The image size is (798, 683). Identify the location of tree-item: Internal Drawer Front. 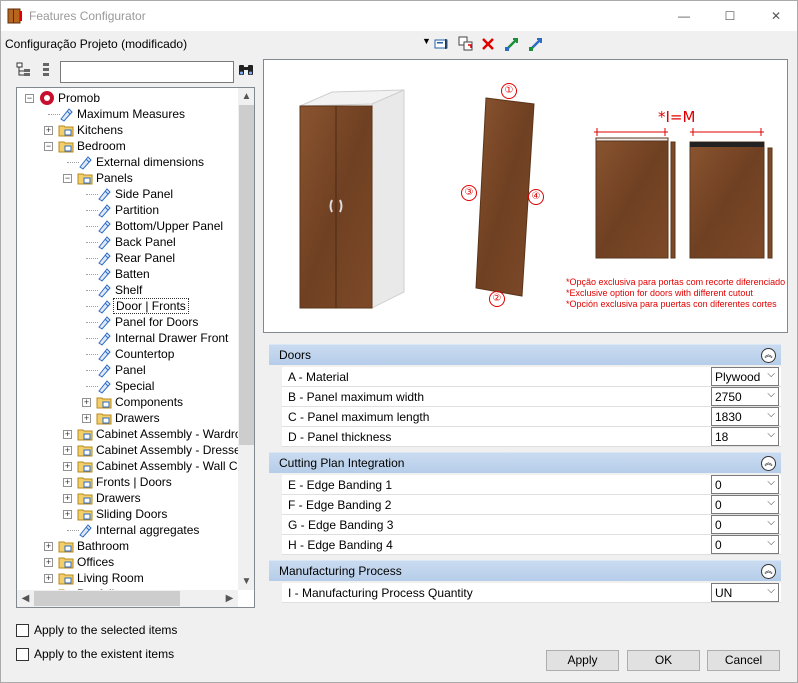
(127, 338).